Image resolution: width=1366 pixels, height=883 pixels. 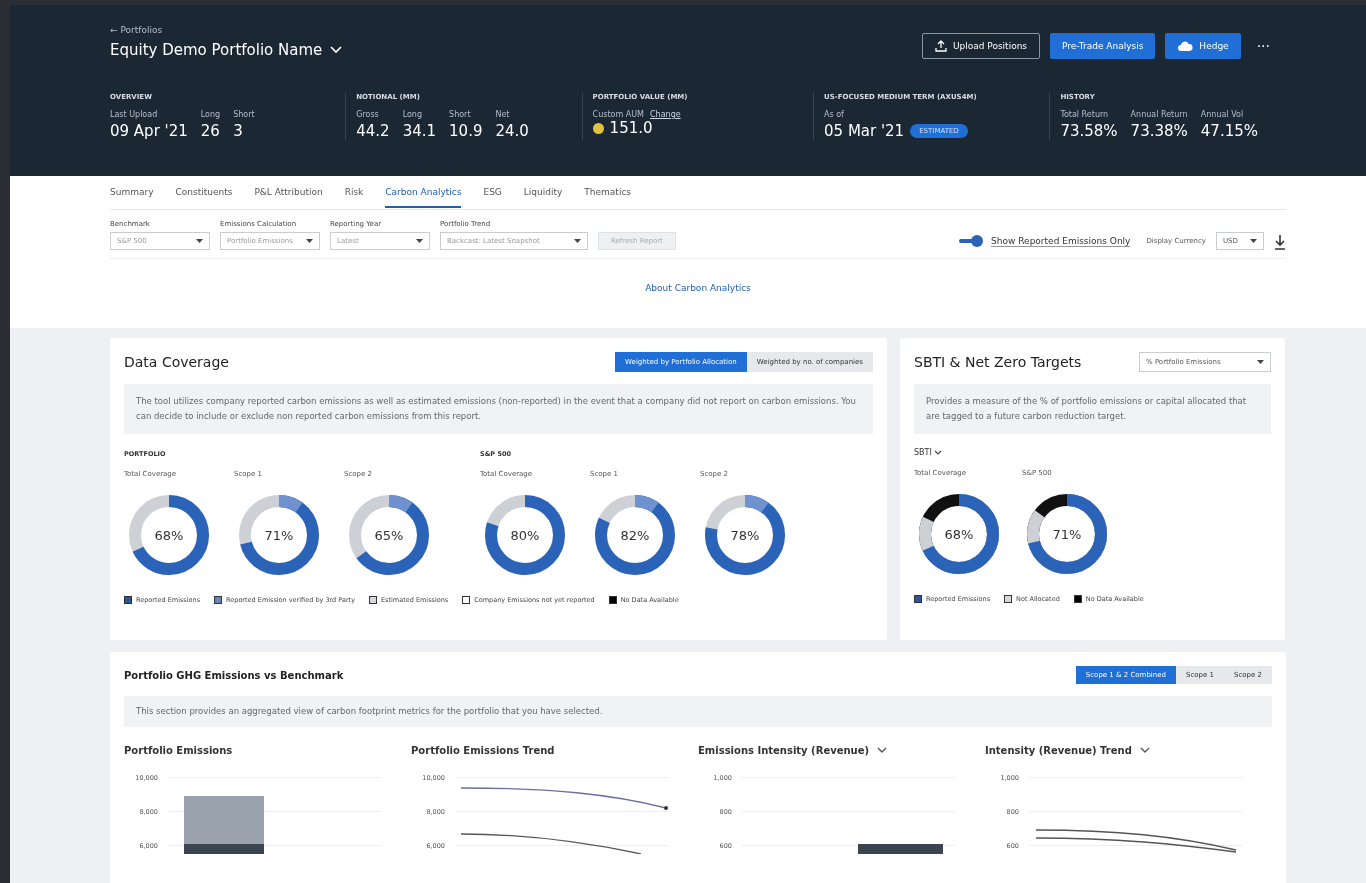 I want to click on sbti-dropdown: SBTI, so click(x=1092, y=452).